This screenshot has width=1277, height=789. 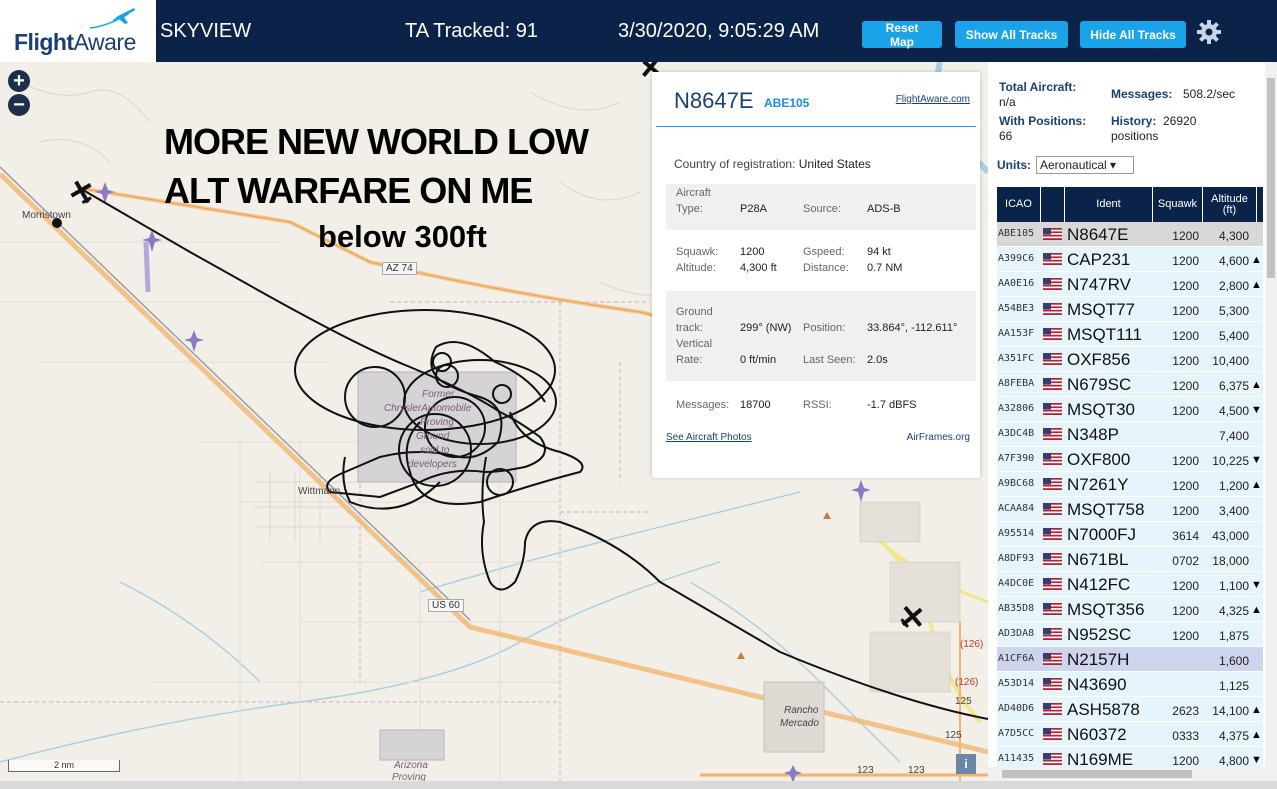 What do you see at coordinates (1130, 559) in the screenshot?
I see `table-row: A8DF93 N671BL 0702 18,000` at bounding box center [1130, 559].